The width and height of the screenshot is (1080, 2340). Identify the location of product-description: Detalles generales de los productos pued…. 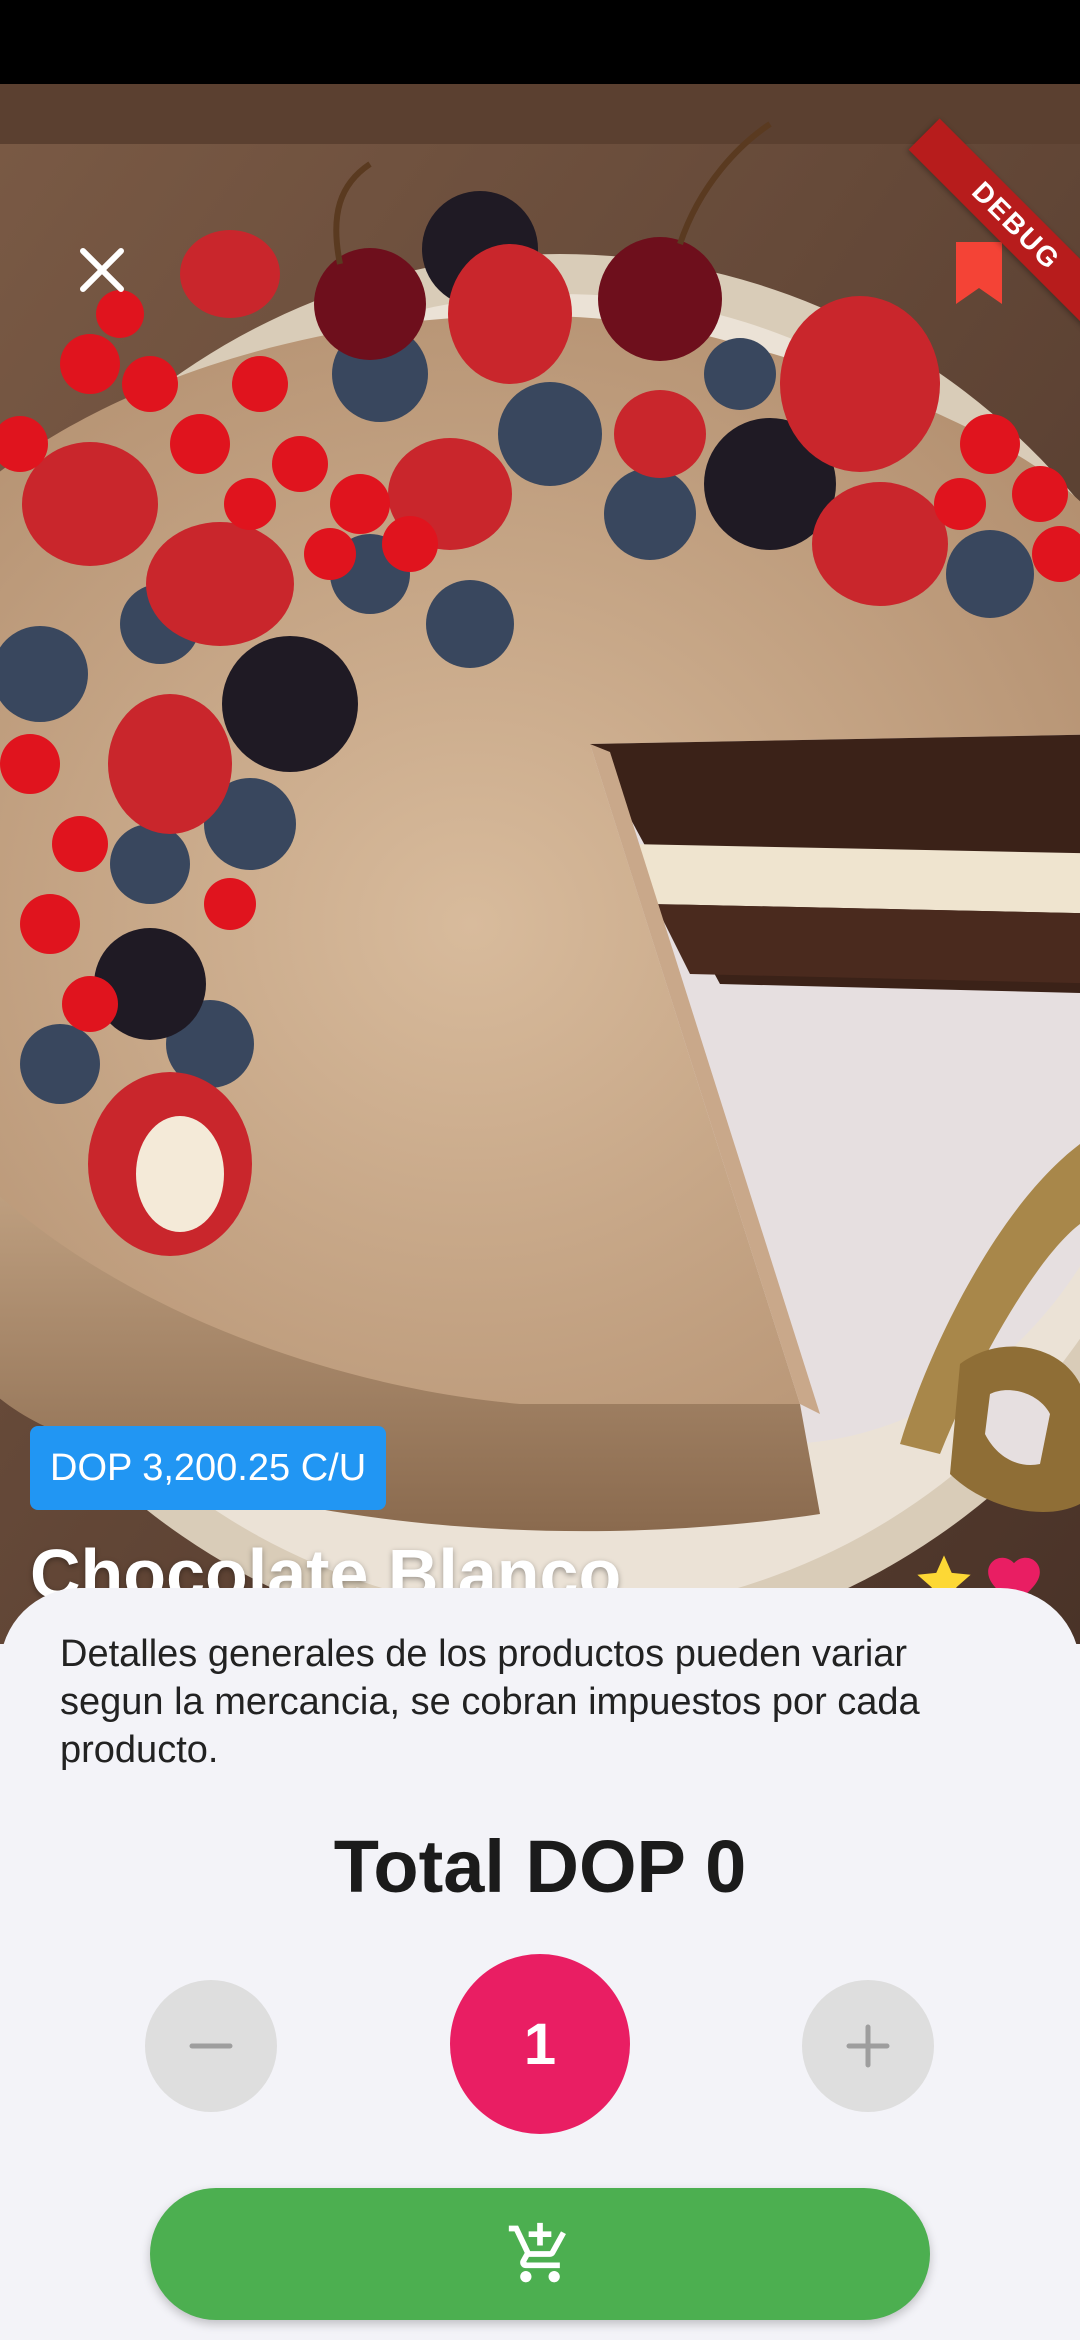
(490, 1702).